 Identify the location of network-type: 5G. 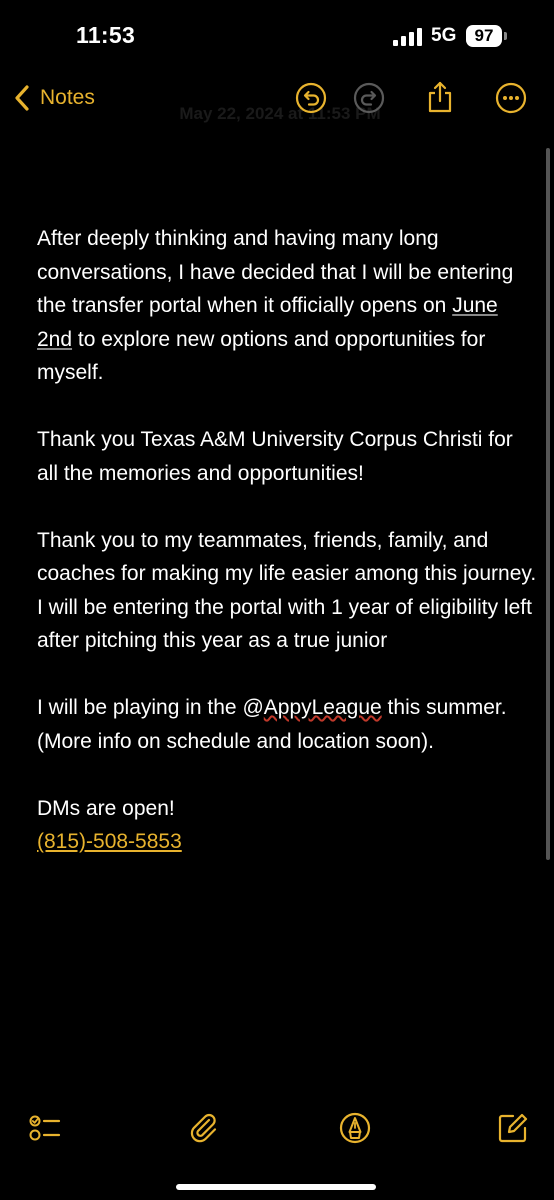
(444, 35).